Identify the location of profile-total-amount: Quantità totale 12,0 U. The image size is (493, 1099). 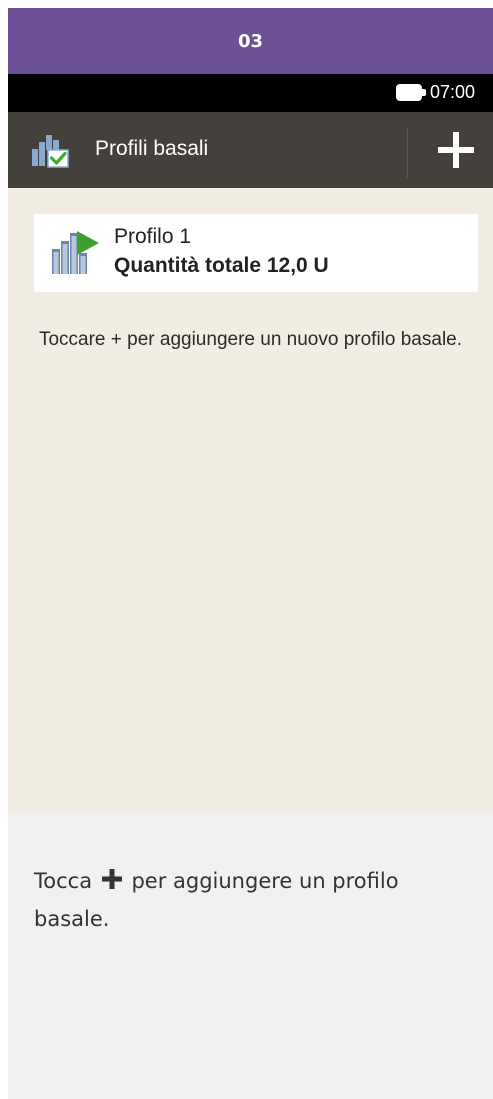
(221, 265).